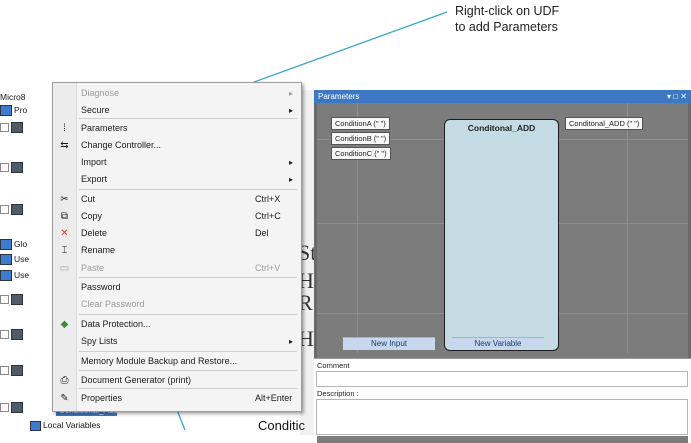 The image size is (691, 443). I want to click on menu-item-diagnose: Diagnose ▸, so click(177, 93).